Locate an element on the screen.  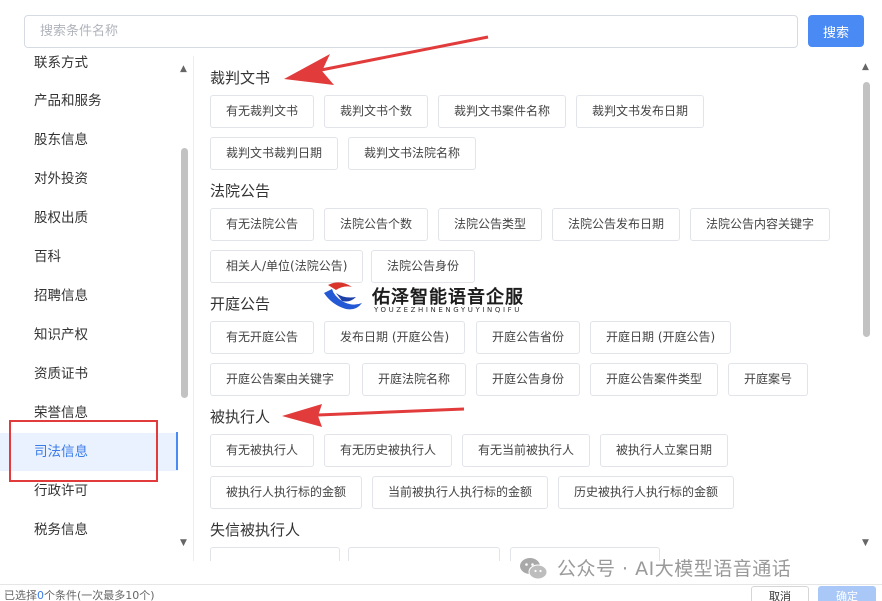
tag: 有无开庭公告 is located at coordinates (262, 337).